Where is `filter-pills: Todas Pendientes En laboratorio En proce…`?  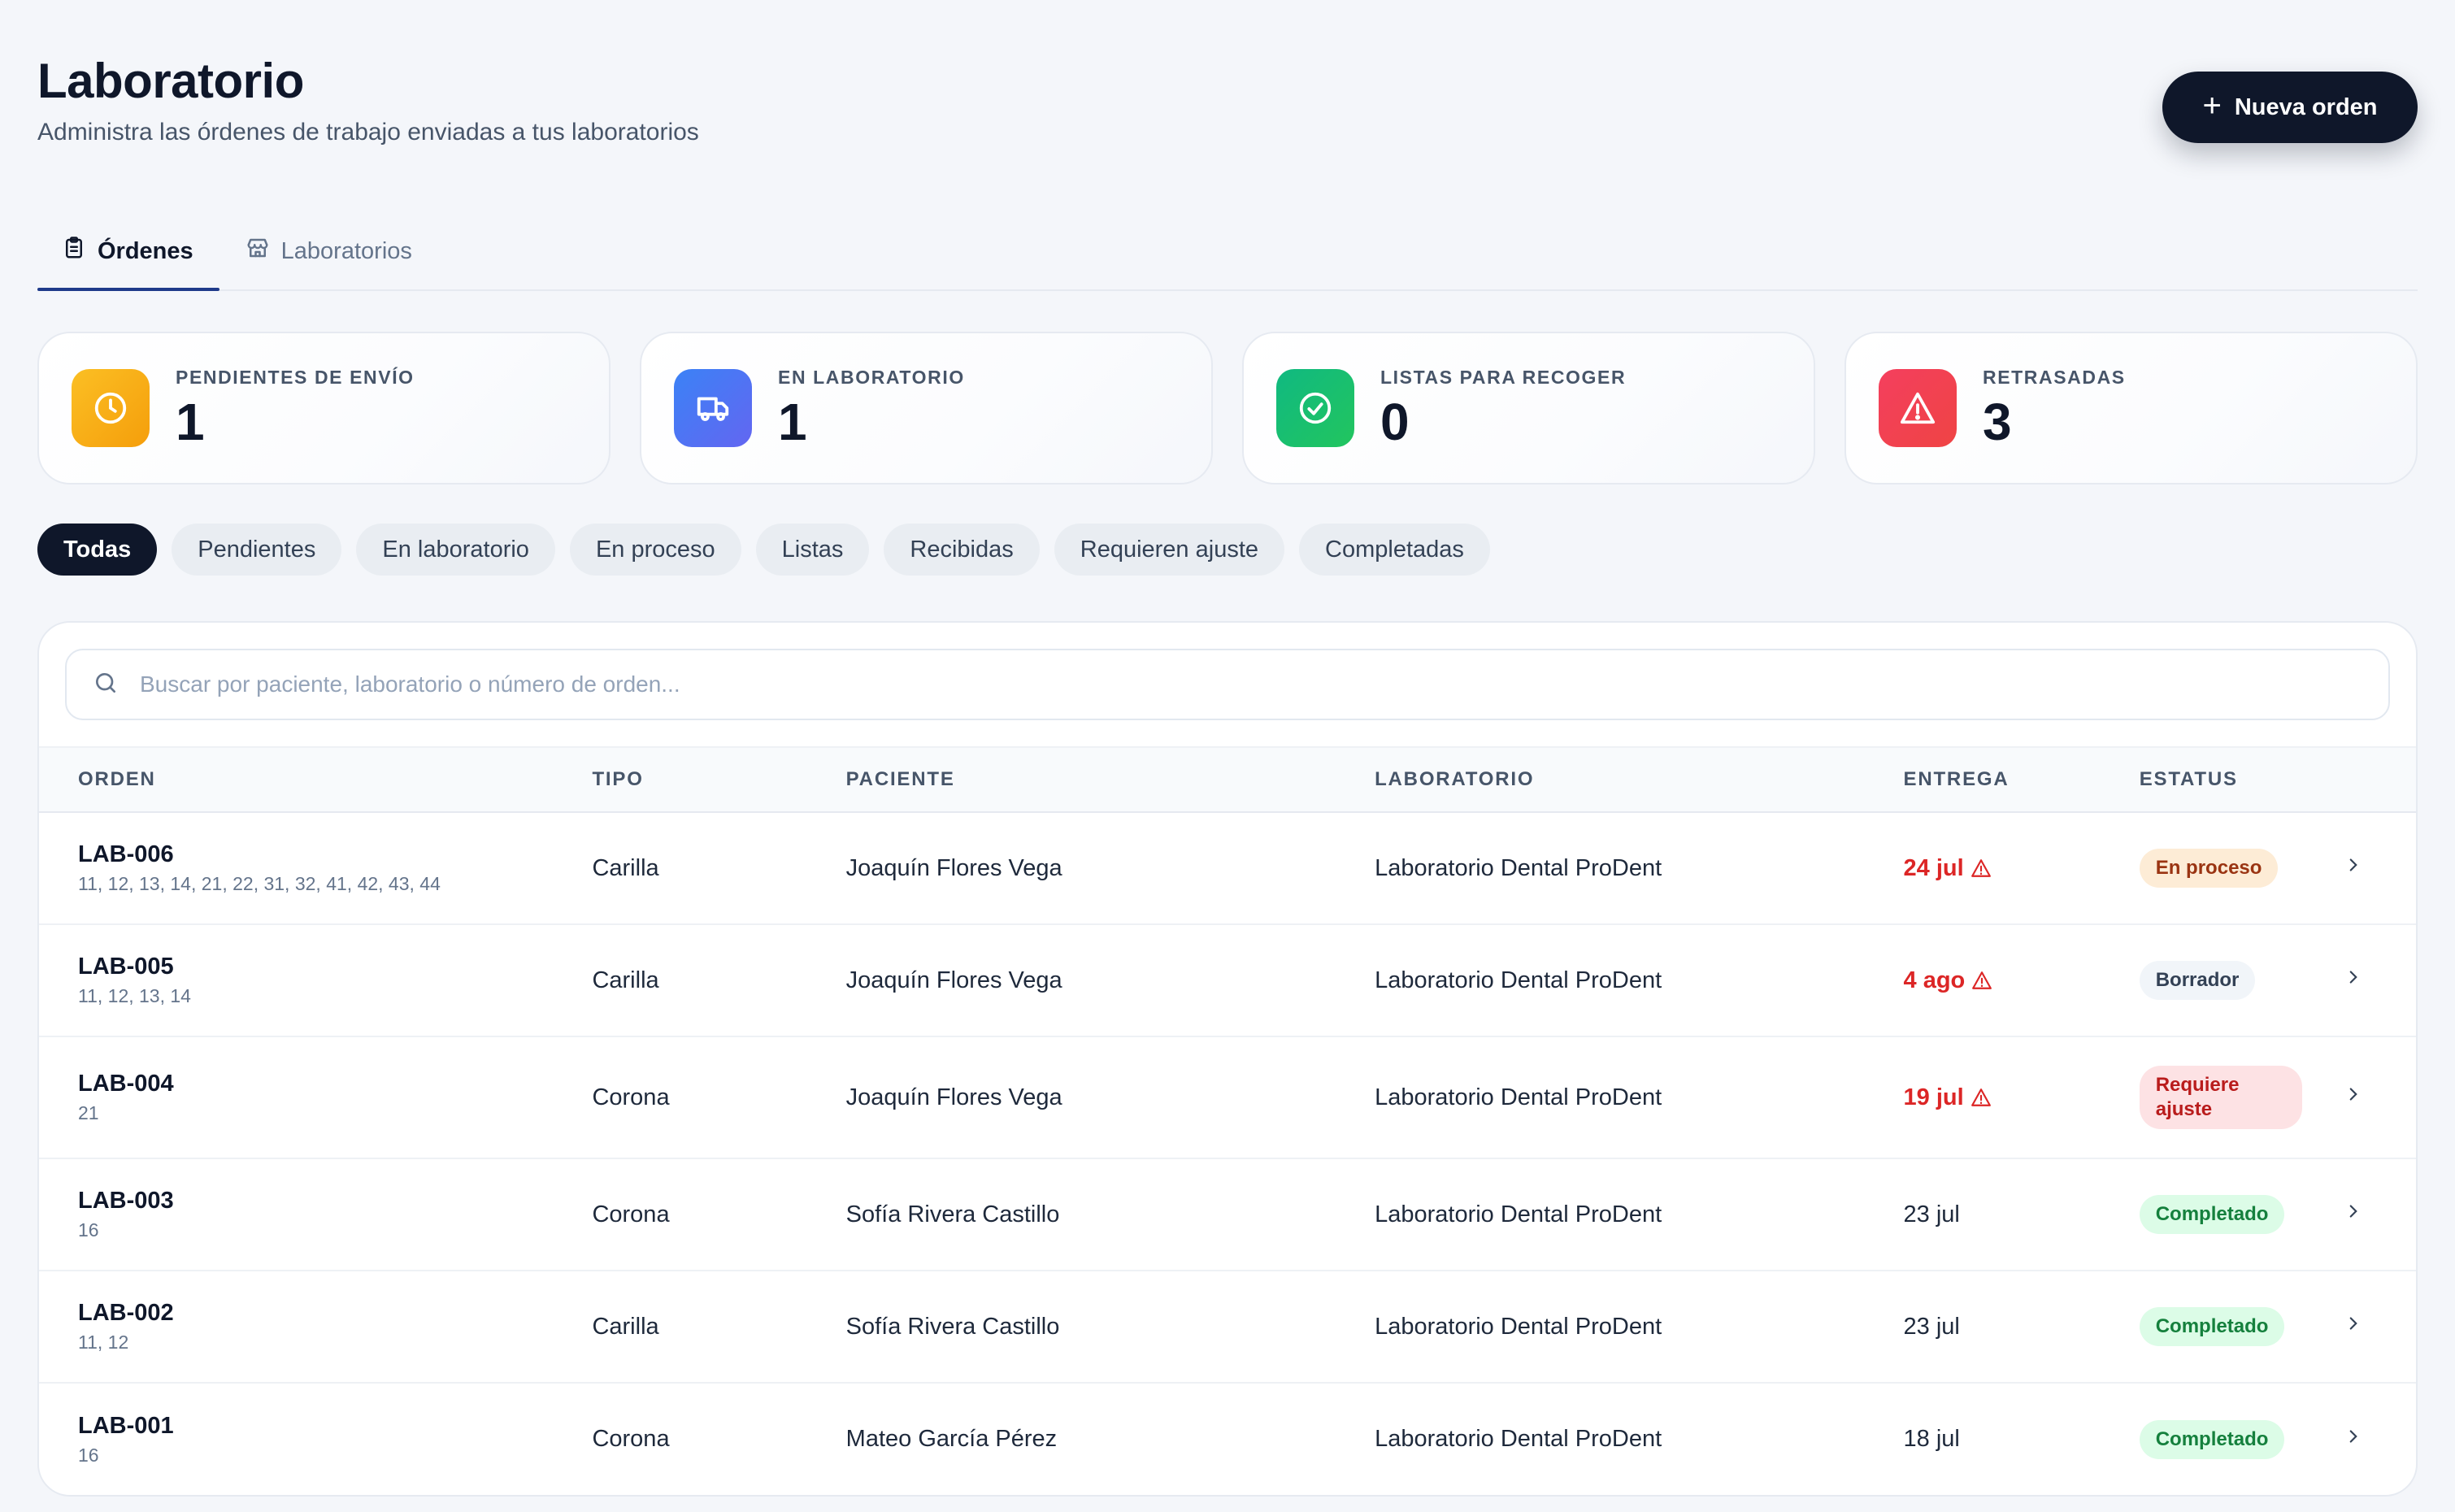 filter-pills: Todas Pendientes En laboratorio En proce… is located at coordinates (1227, 550).